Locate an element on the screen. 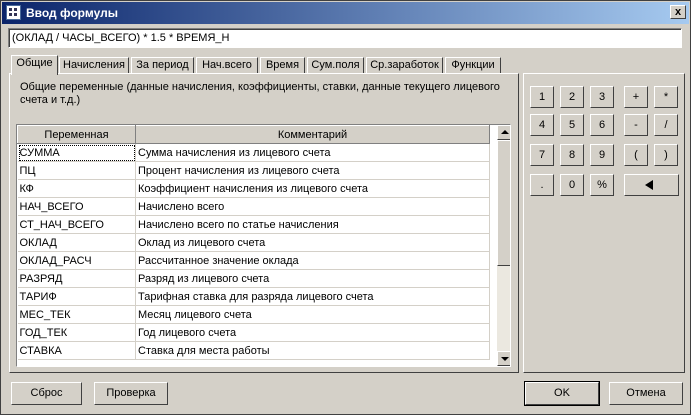 The height and width of the screenshot is (415, 691). cell-variable: НАЧ_ВСЕГО is located at coordinates (76, 206).